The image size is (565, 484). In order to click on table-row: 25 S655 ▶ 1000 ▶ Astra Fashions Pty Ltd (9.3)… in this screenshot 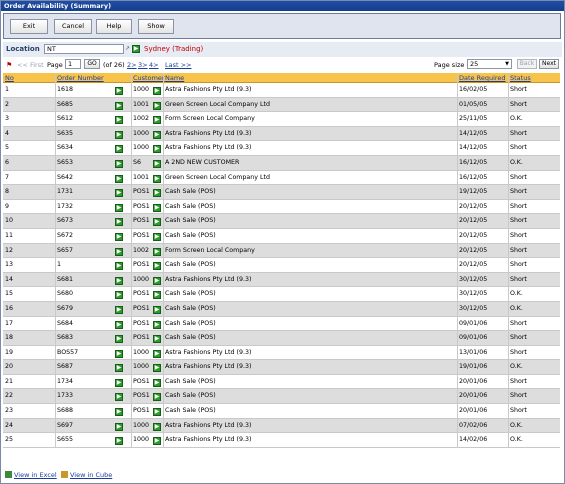, I will do `click(281, 440)`.